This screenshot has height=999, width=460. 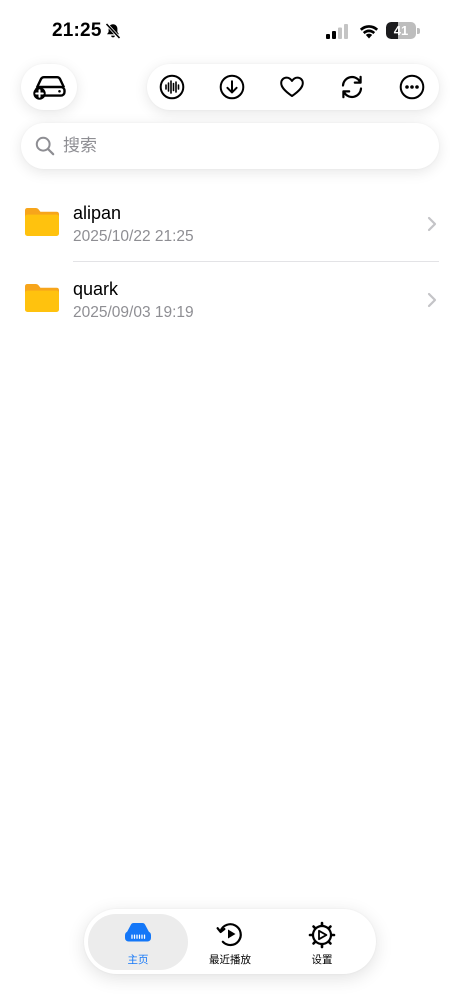 I want to click on battery-icon: 41, so click(x=403, y=30).